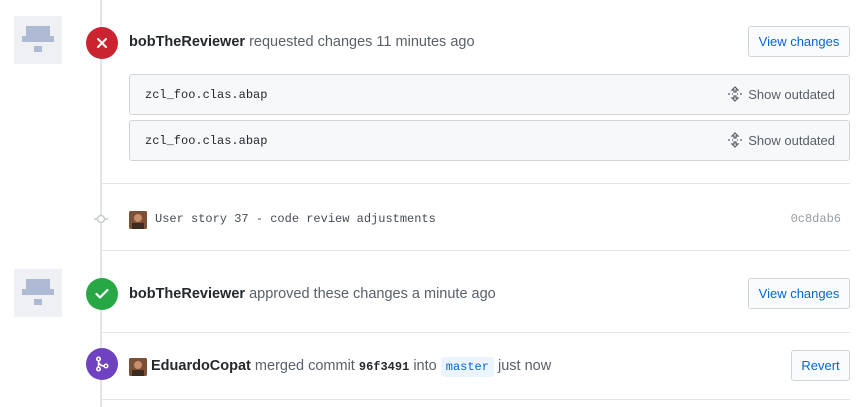  Describe the element at coordinates (362, 42) in the screenshot. I see `review1-action: requested changes 11 minutes ago` at that location.